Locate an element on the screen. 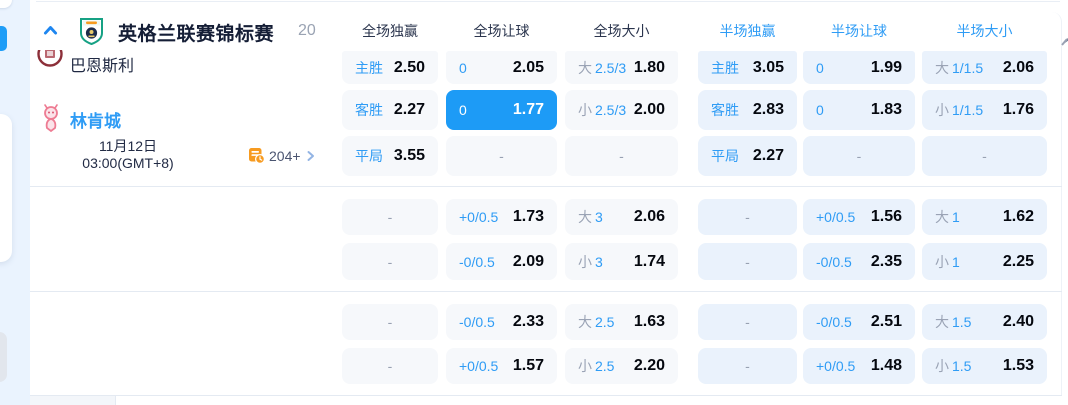 The height and width of the screenshot is (405, 1068). odds-row: 平局 3.55- - 平局 2.27- - is located at coordinates (538, 156).